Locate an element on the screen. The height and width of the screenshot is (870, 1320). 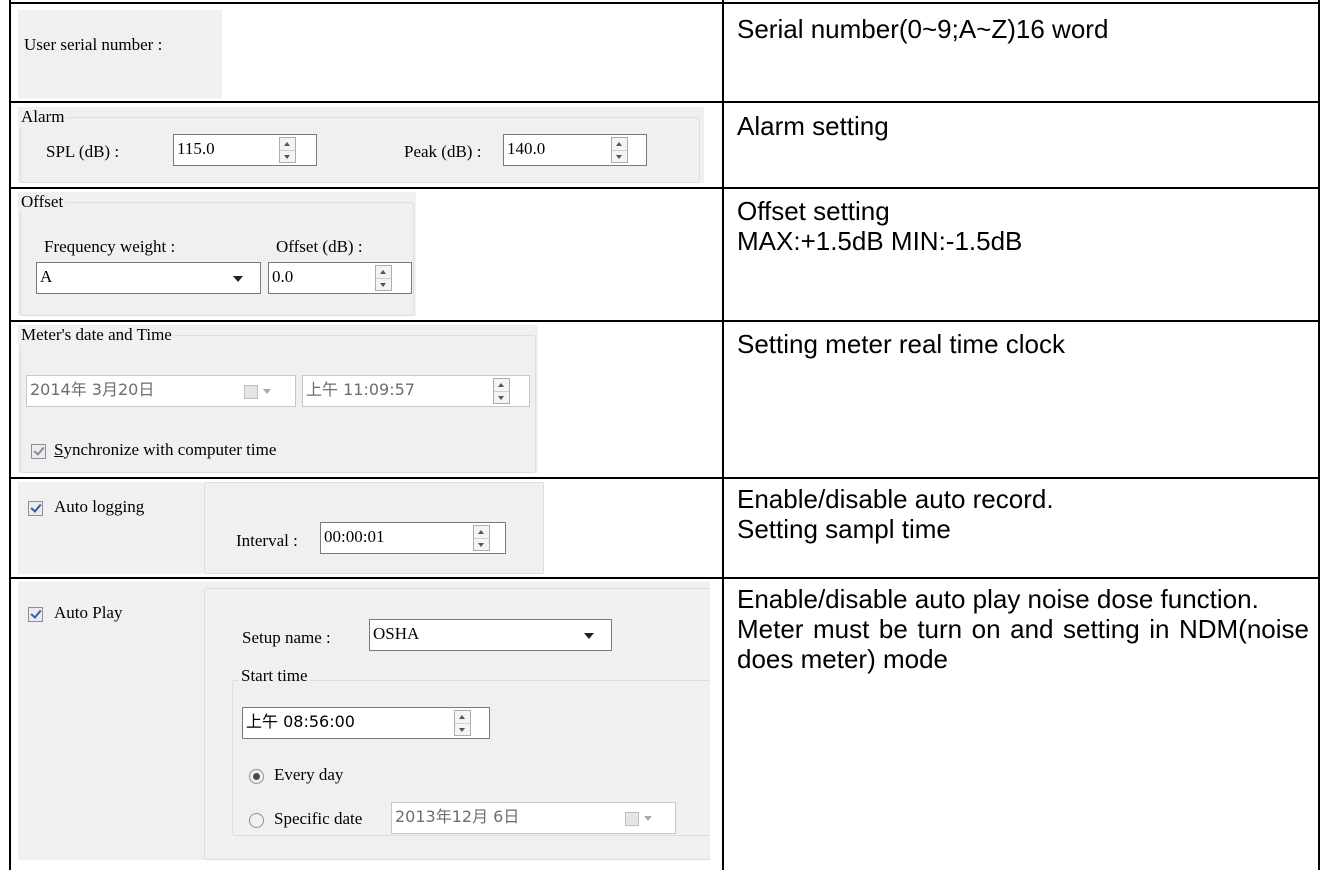
datetime-description: Setting meter real time clock is located at coordinates (1023, 344).